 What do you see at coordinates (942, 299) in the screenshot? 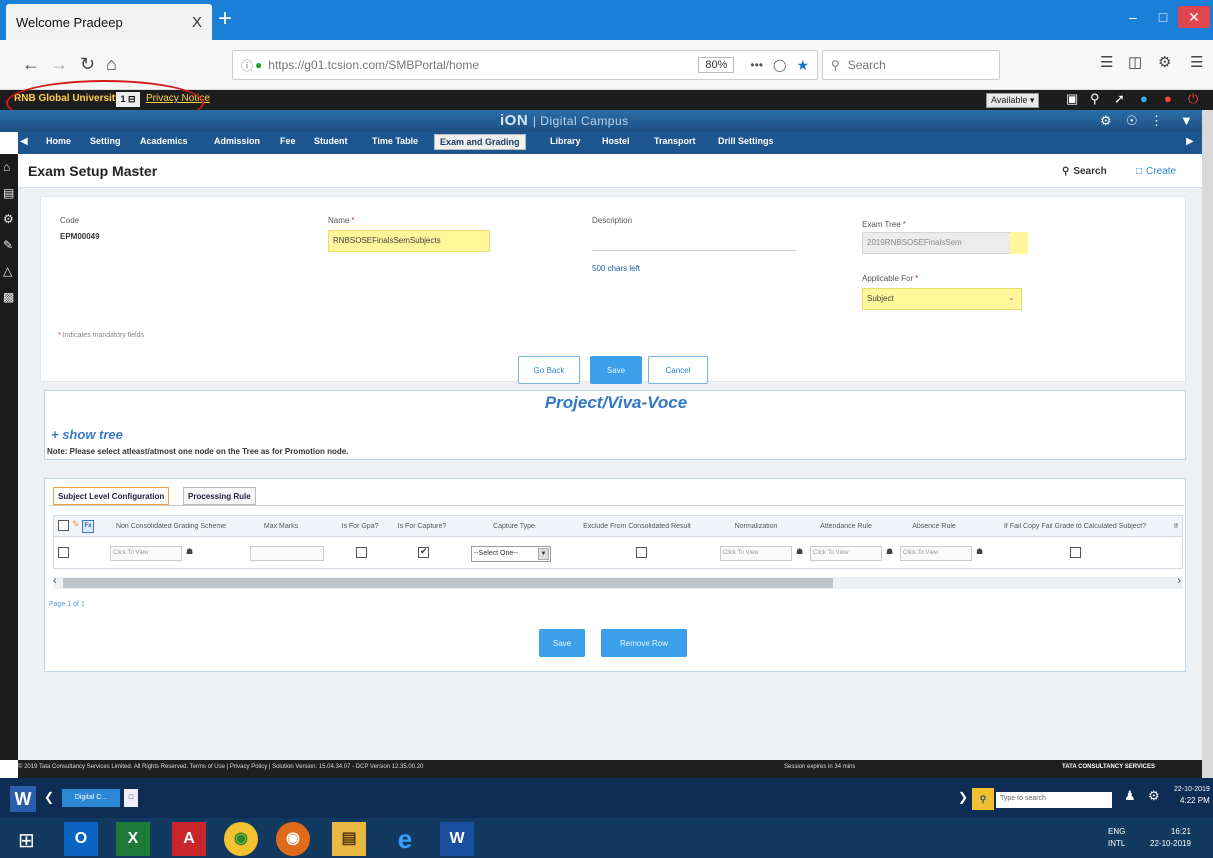
I see `applicable-for-select: Subject ⌄` at bounding box center [942, 299].